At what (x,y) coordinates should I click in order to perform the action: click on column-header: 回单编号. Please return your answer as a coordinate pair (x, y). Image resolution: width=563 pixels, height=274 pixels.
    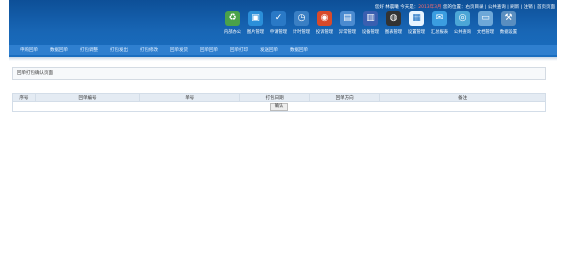
    Looking at the image, I should click on (87, 97).